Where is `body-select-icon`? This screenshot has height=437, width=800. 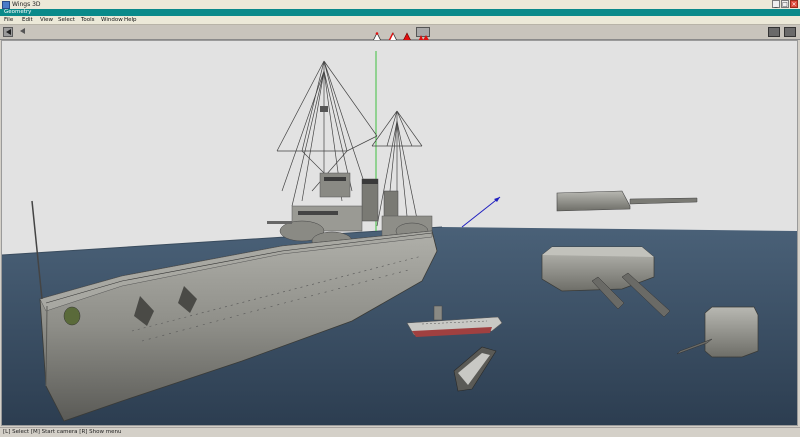 body-select-icon is located at coordinates (423, 34).